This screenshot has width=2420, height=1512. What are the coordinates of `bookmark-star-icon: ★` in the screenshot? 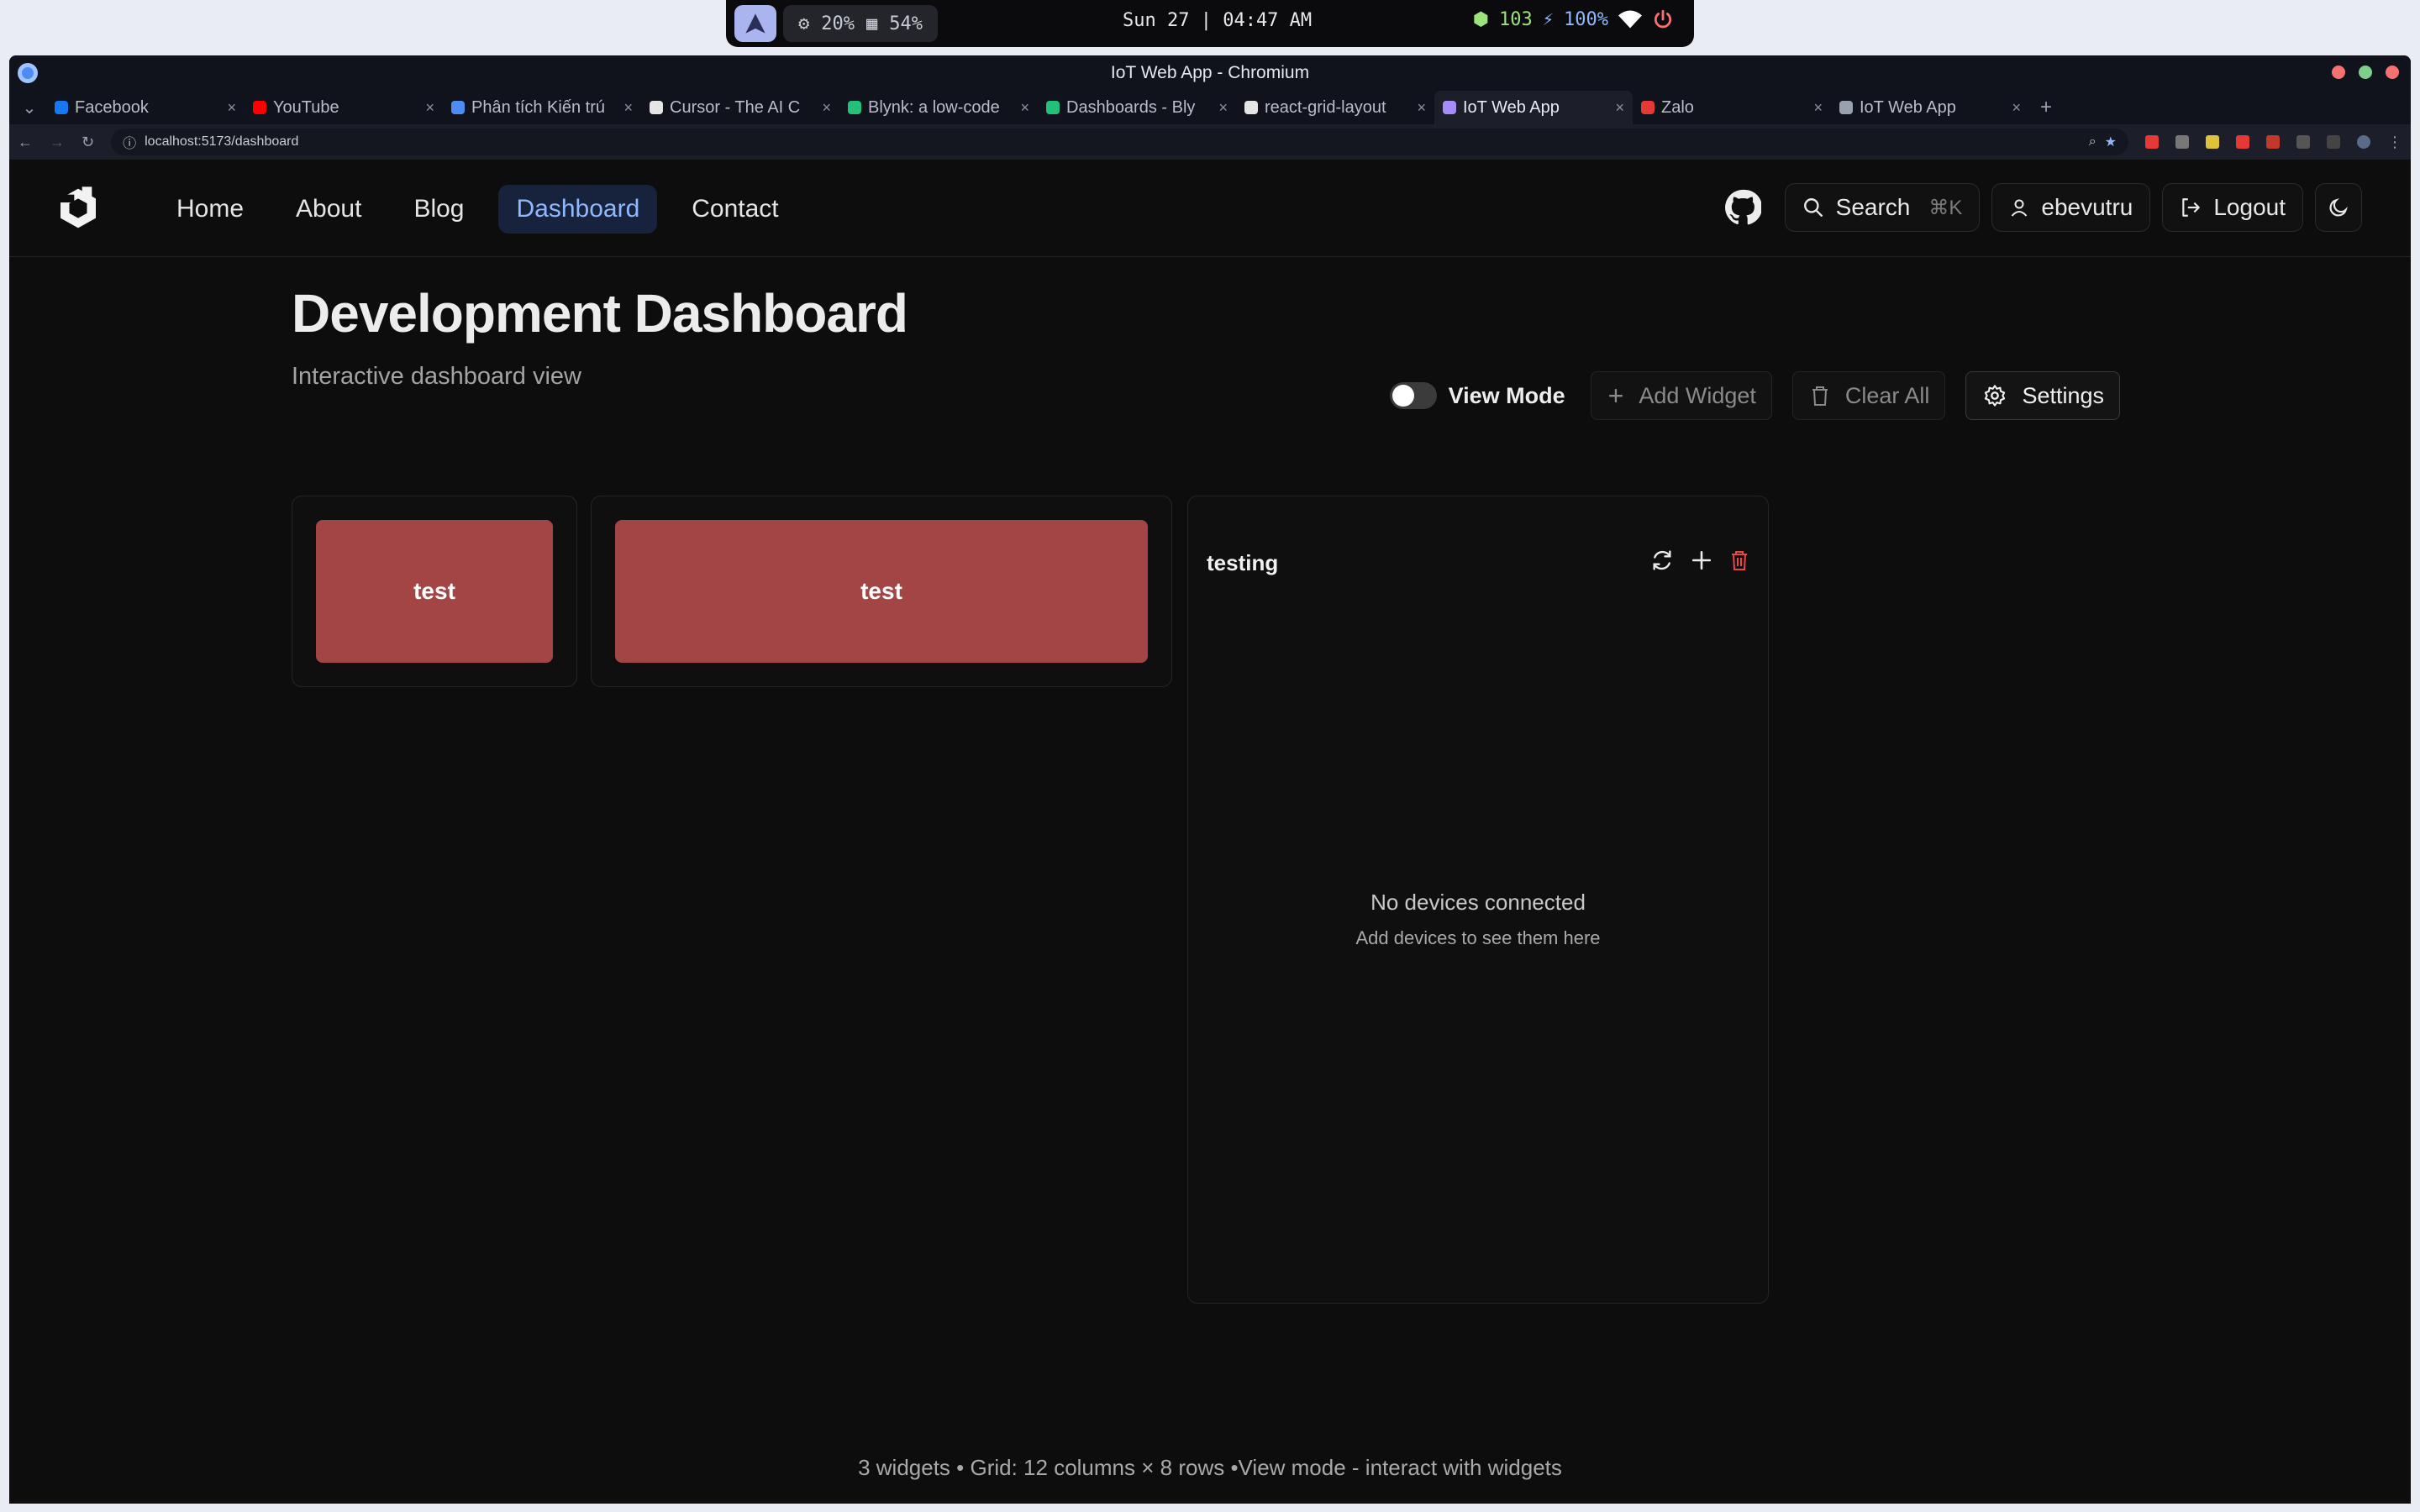 It's located at (2111, 142).